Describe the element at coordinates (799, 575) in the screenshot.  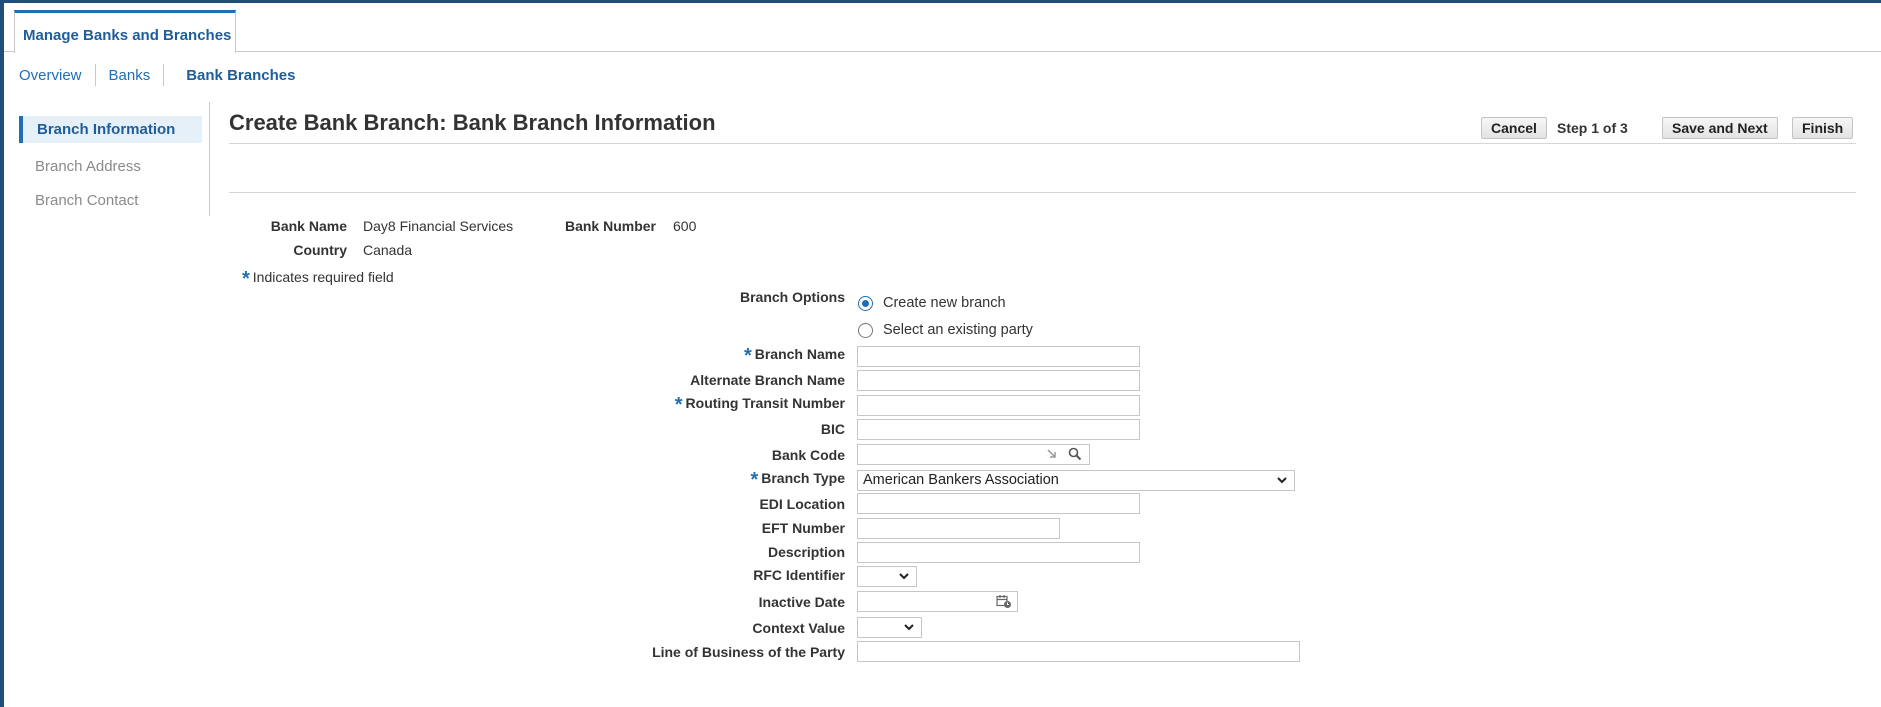
I see `rfc-identifier-label: RFC Identifier` at that location.